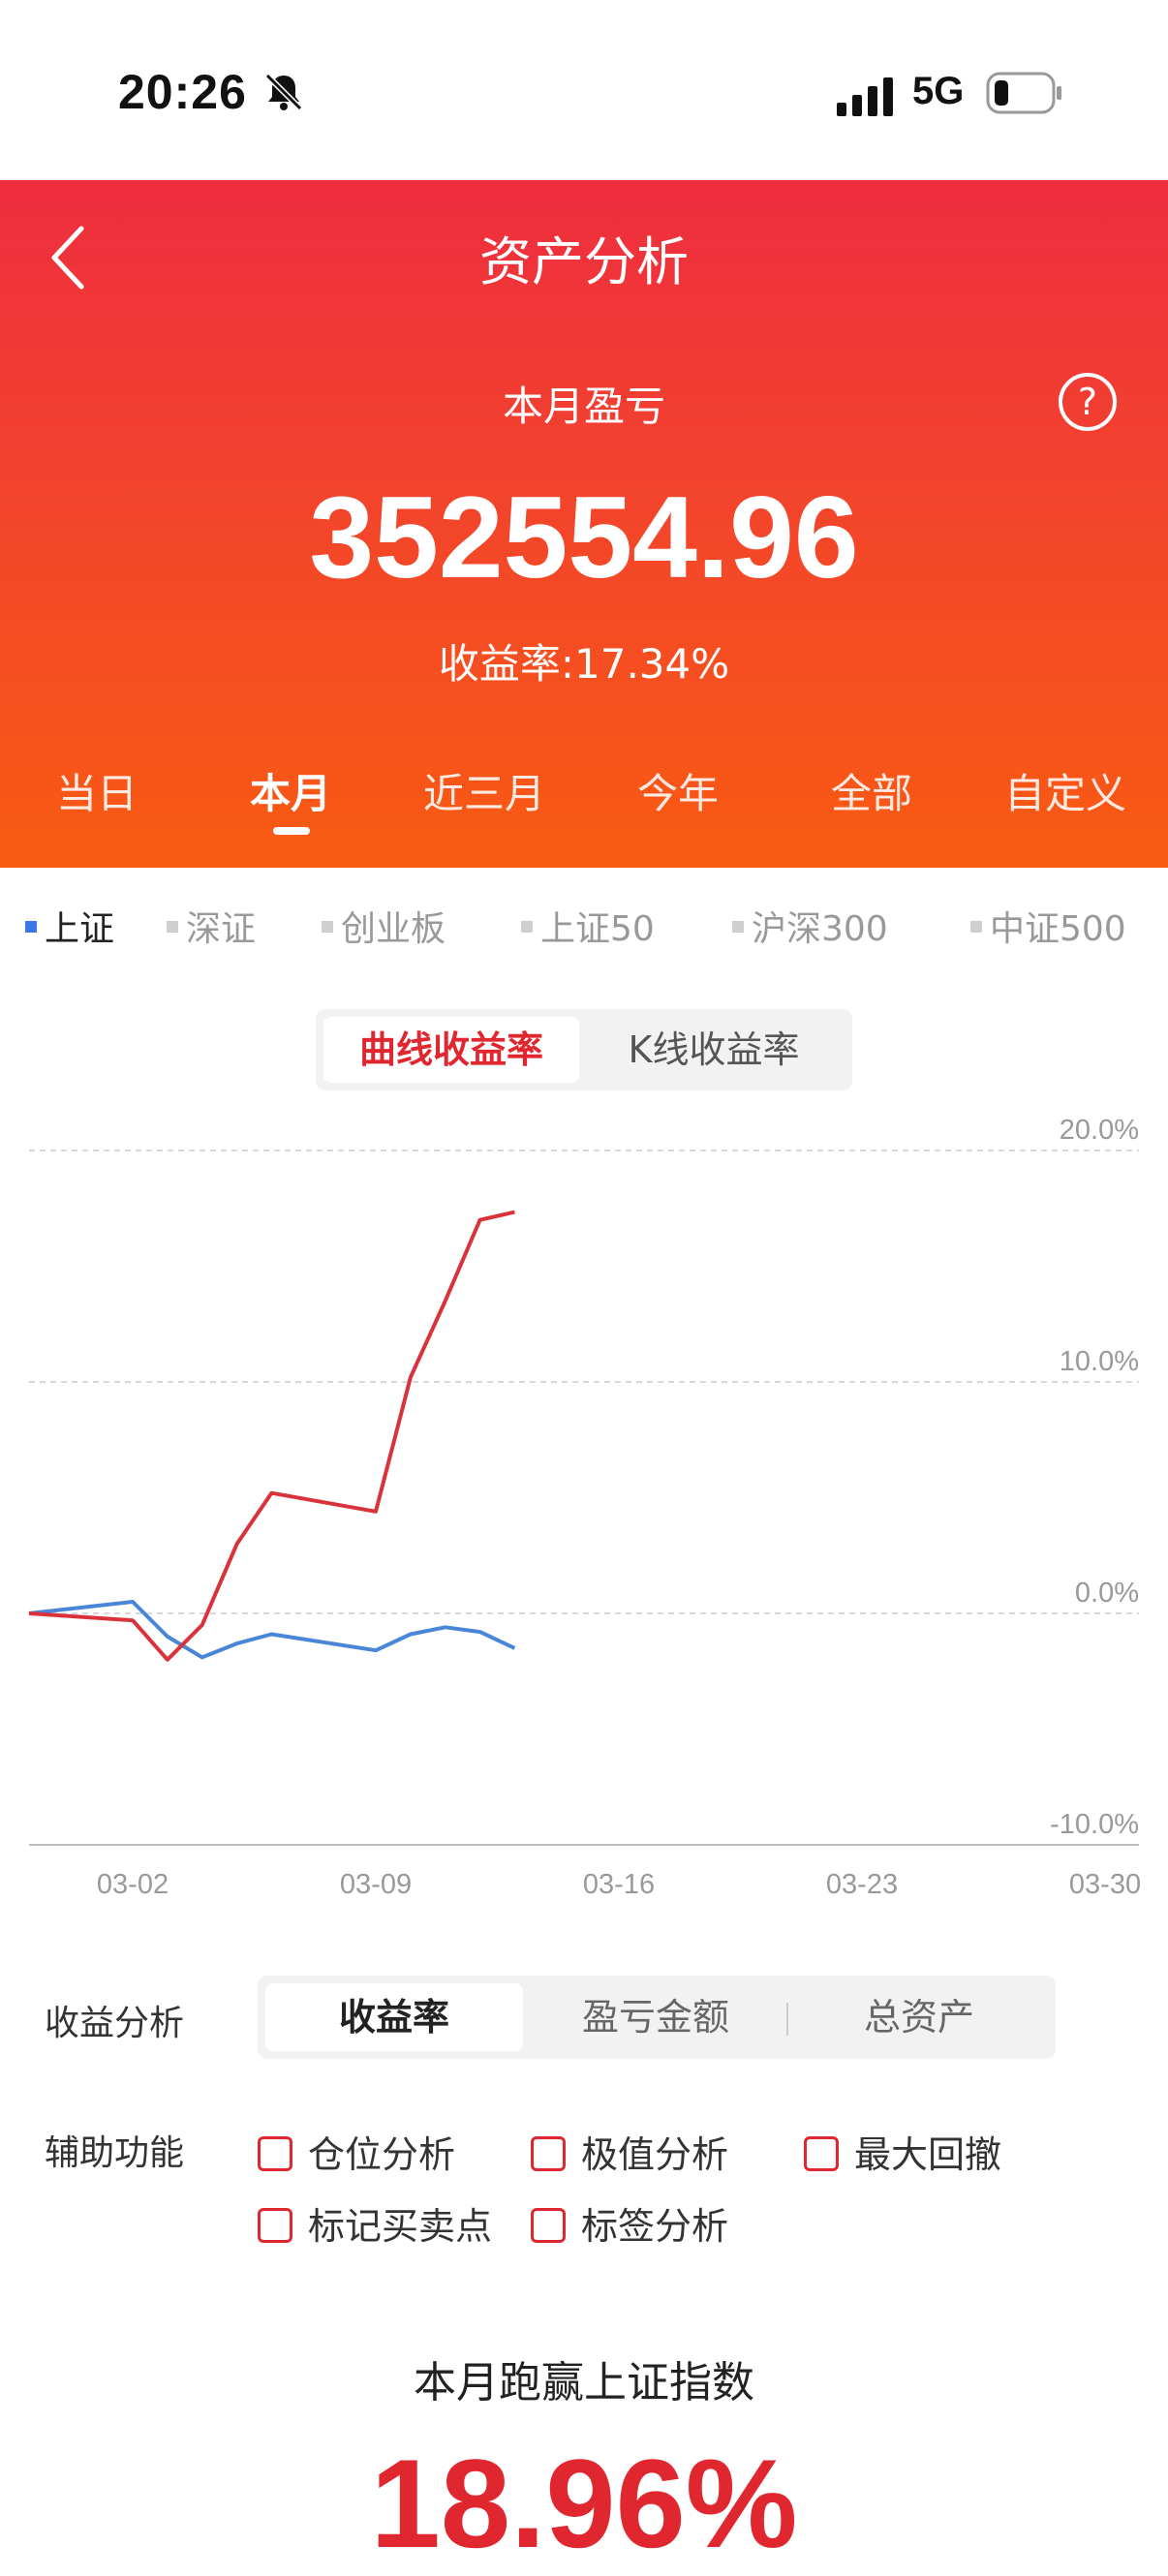  I want to click on index-filter-row: 上证 深证 创业板 上证50 沪深300 中证500, so click(584, 930).